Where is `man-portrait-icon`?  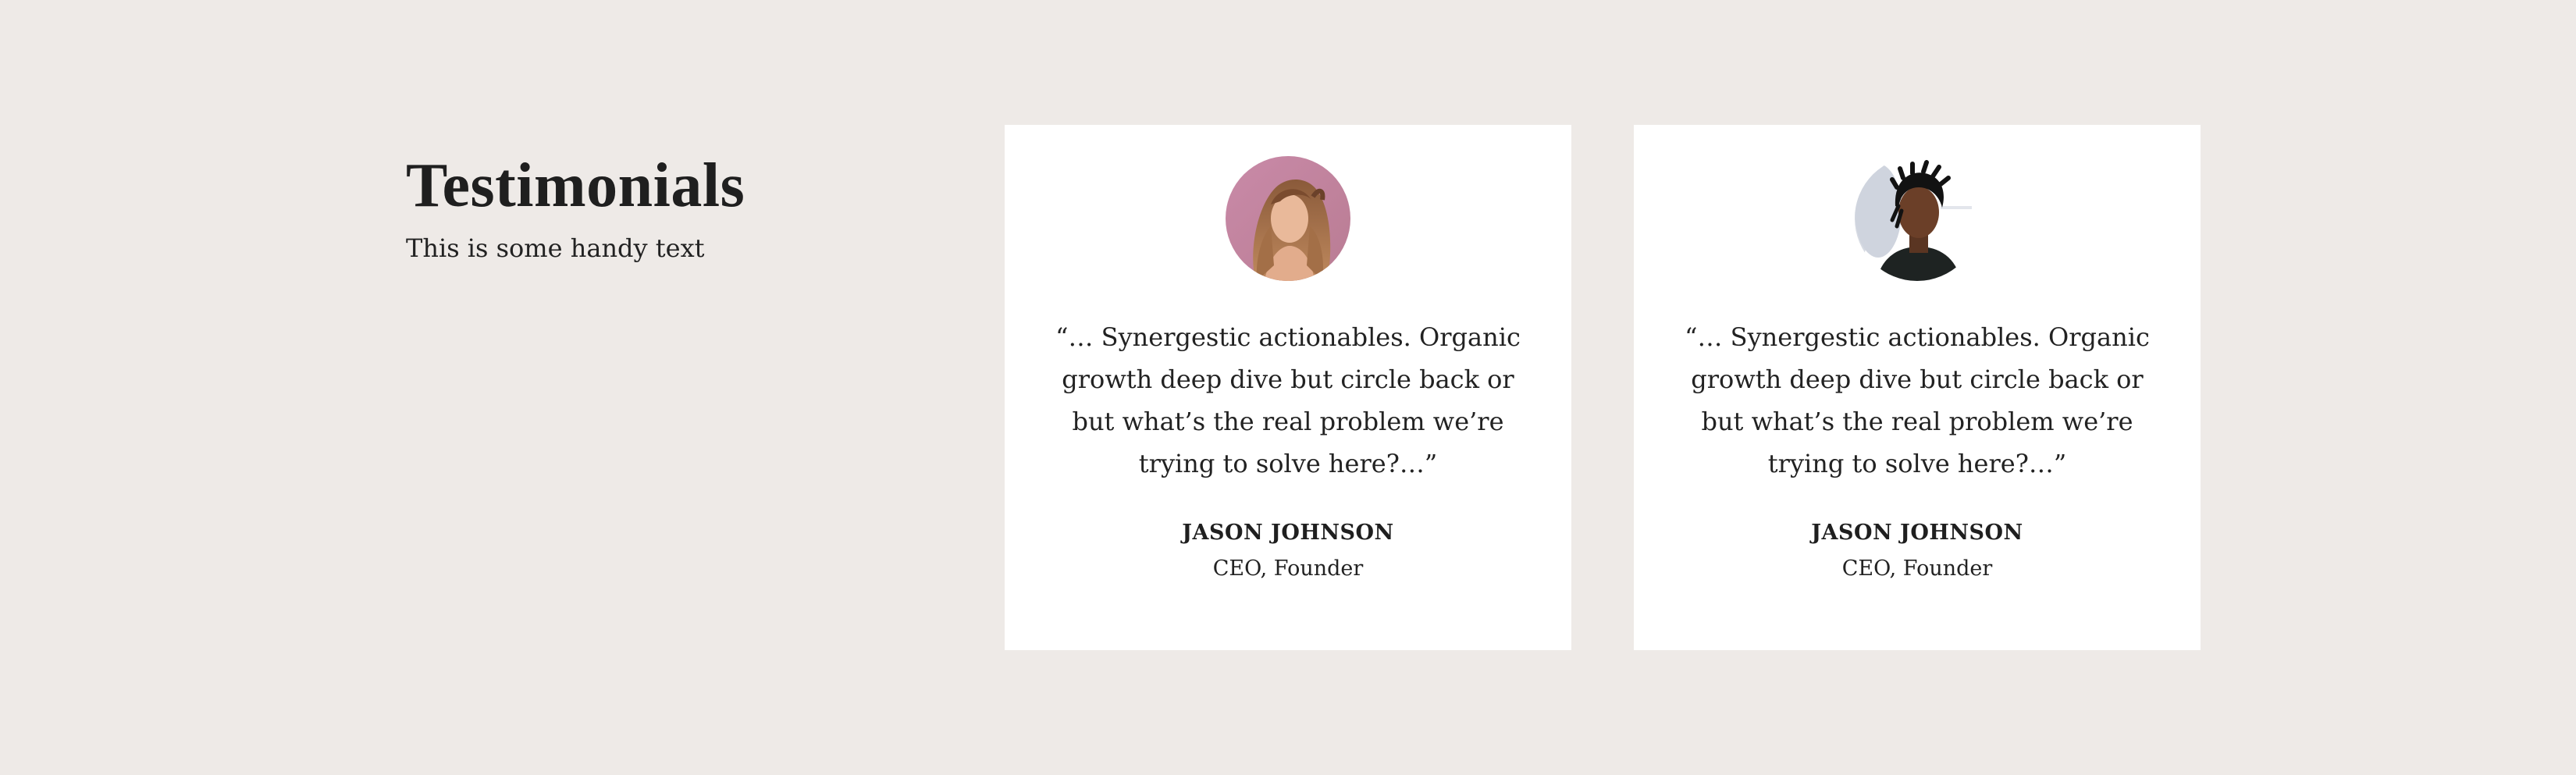 man-portrait-icon is located at coordinates (1917, 218).